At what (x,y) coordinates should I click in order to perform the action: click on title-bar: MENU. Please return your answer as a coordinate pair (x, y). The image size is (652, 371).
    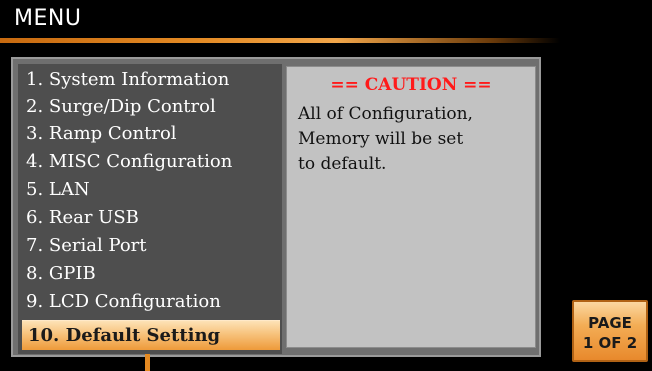
    Looking at the image, I should click on (326, 19).